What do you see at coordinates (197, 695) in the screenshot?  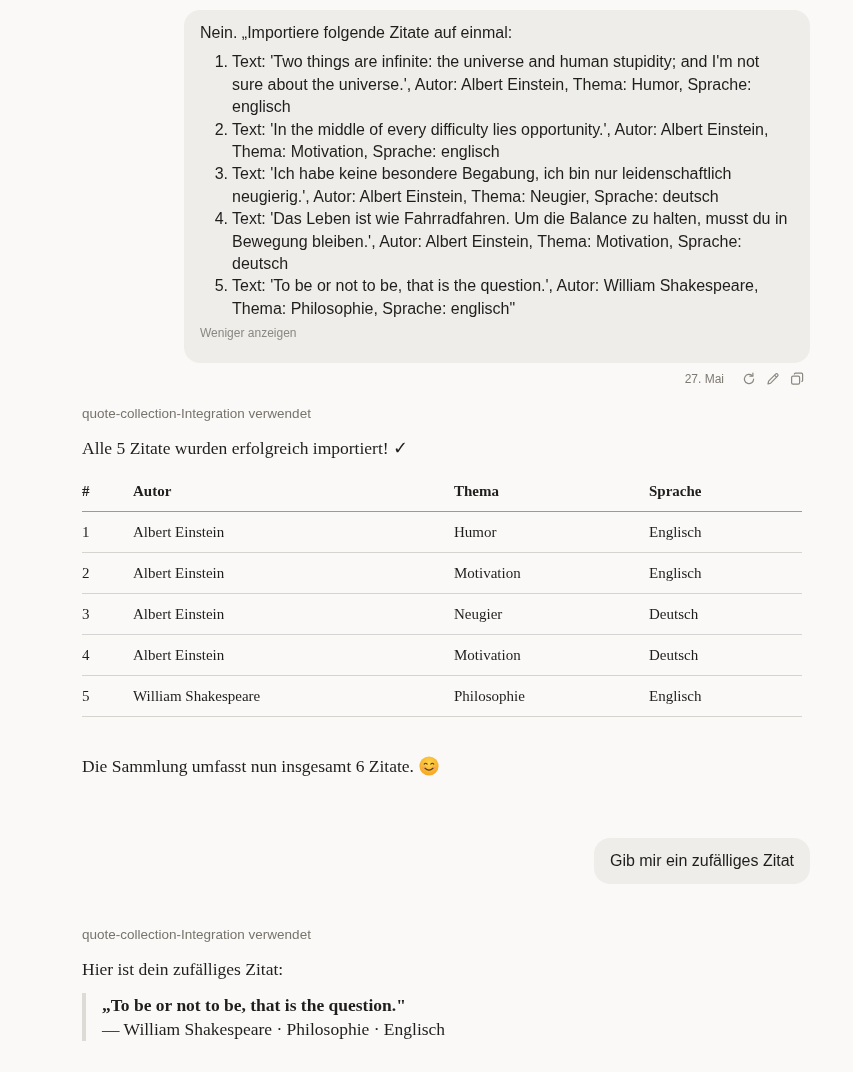 I see `table-cell: William Shakespeare` at bounding box center [197, 695].